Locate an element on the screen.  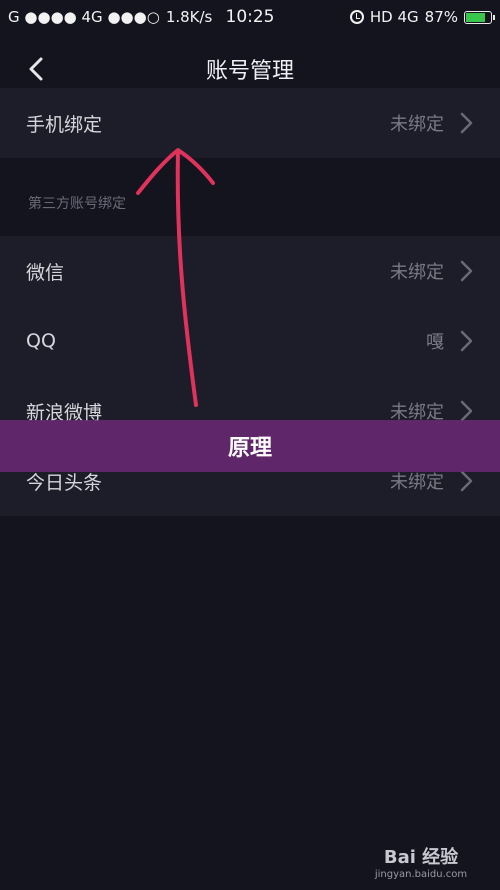
back-arrow-icon is located at coordinates (36, 69).